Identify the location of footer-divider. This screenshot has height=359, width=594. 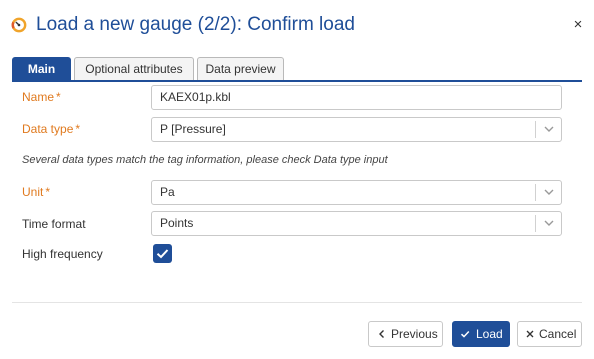
(297, 302).